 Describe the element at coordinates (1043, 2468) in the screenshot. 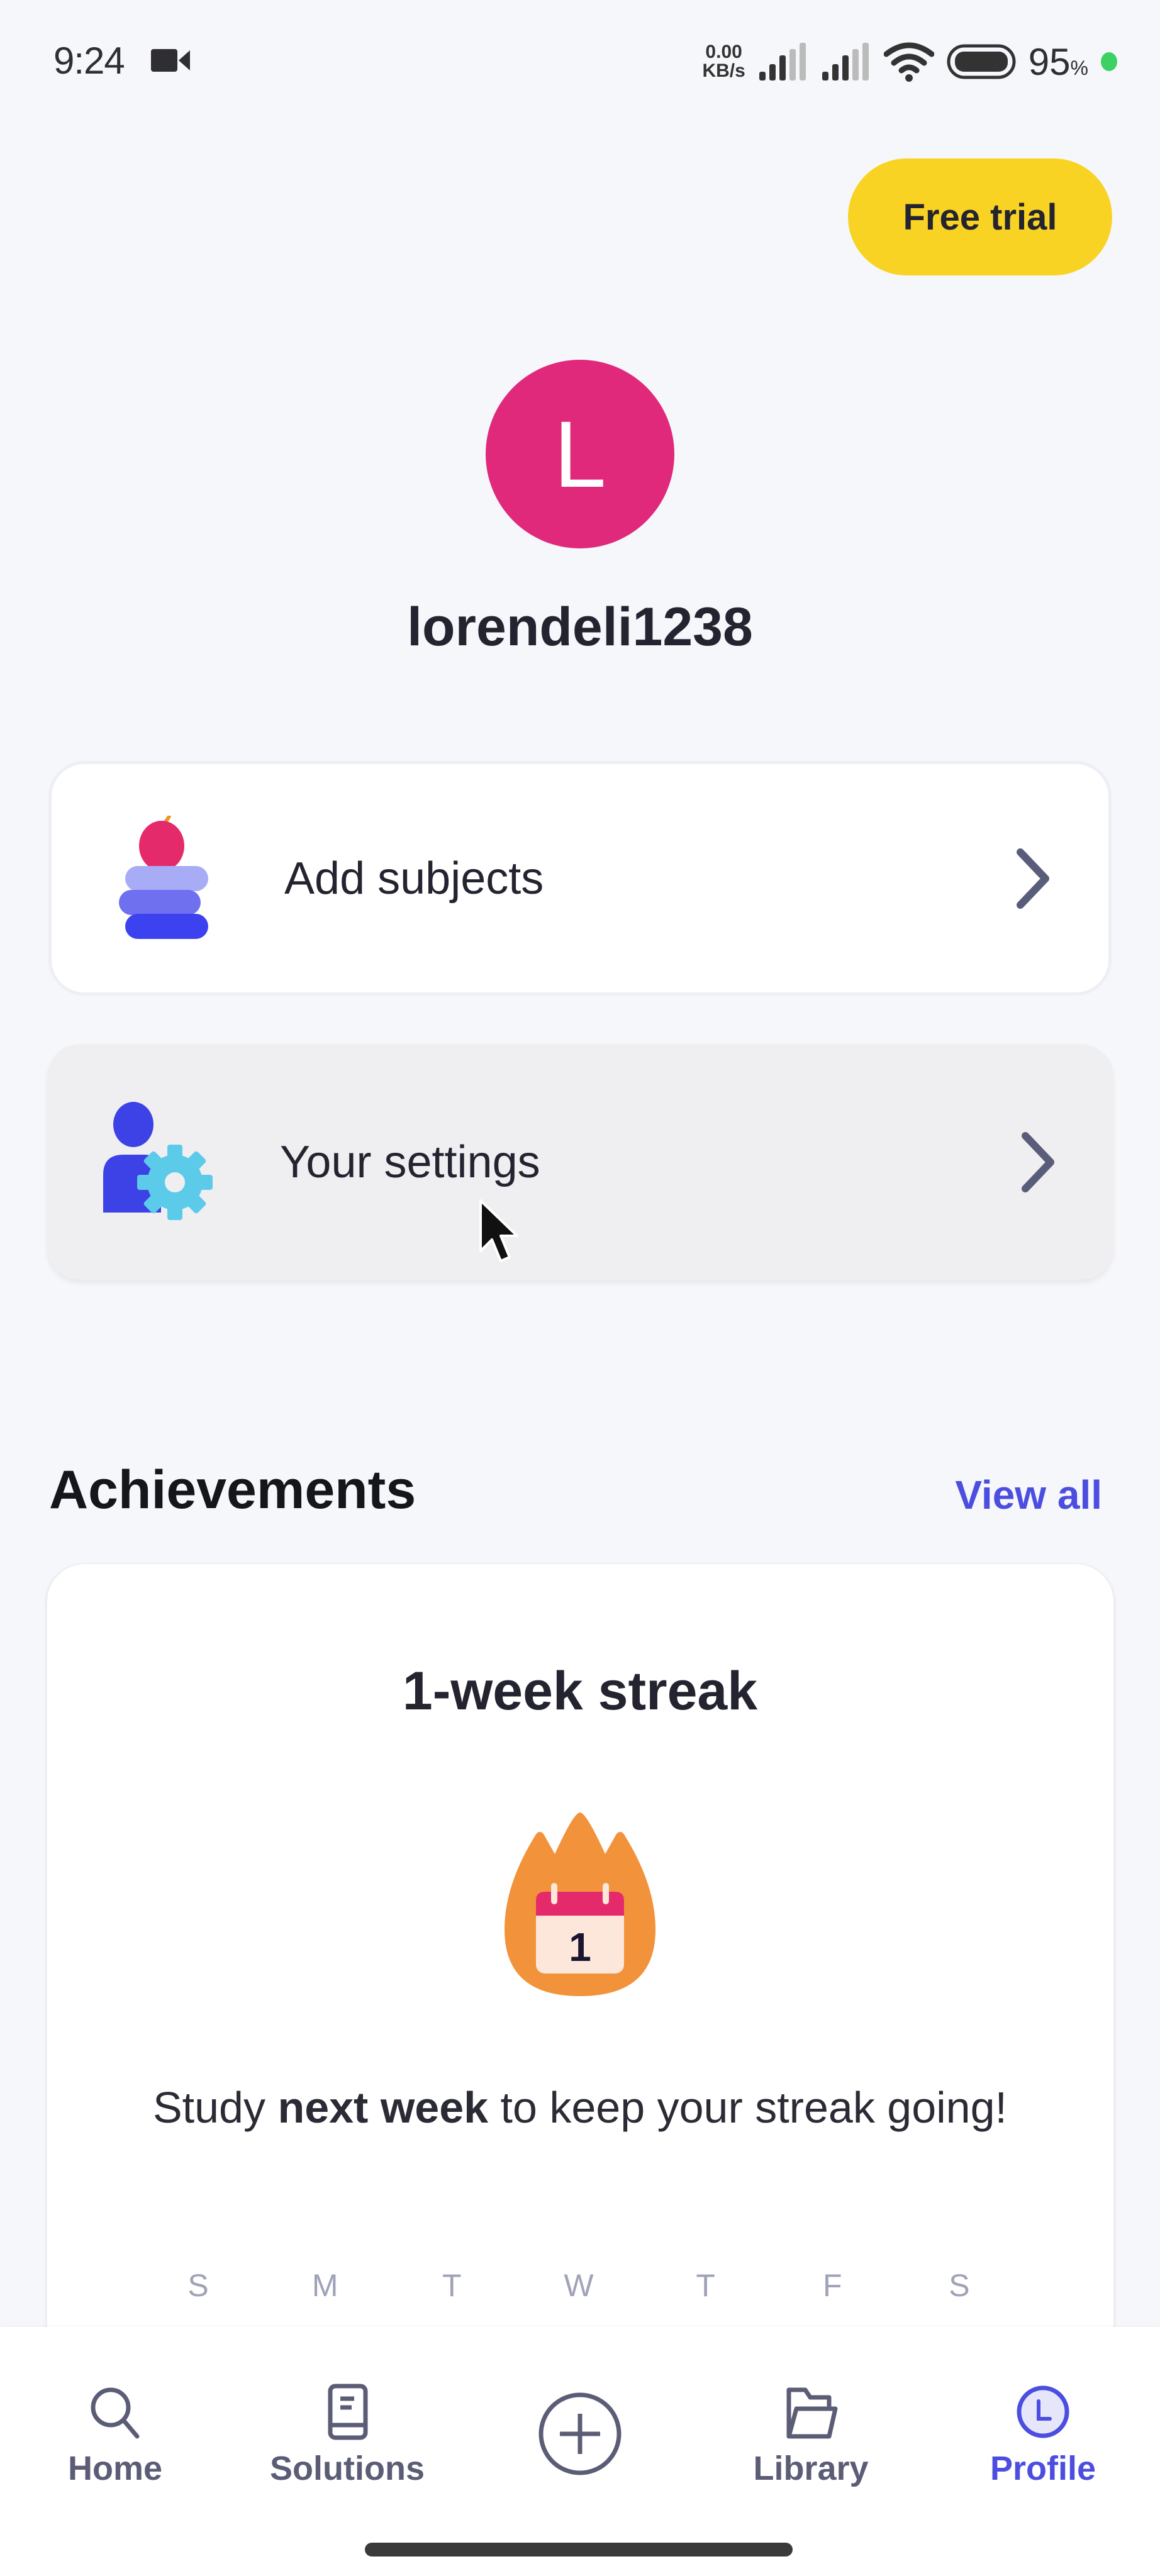

I see `nav-profile-label: Profile` at that location.